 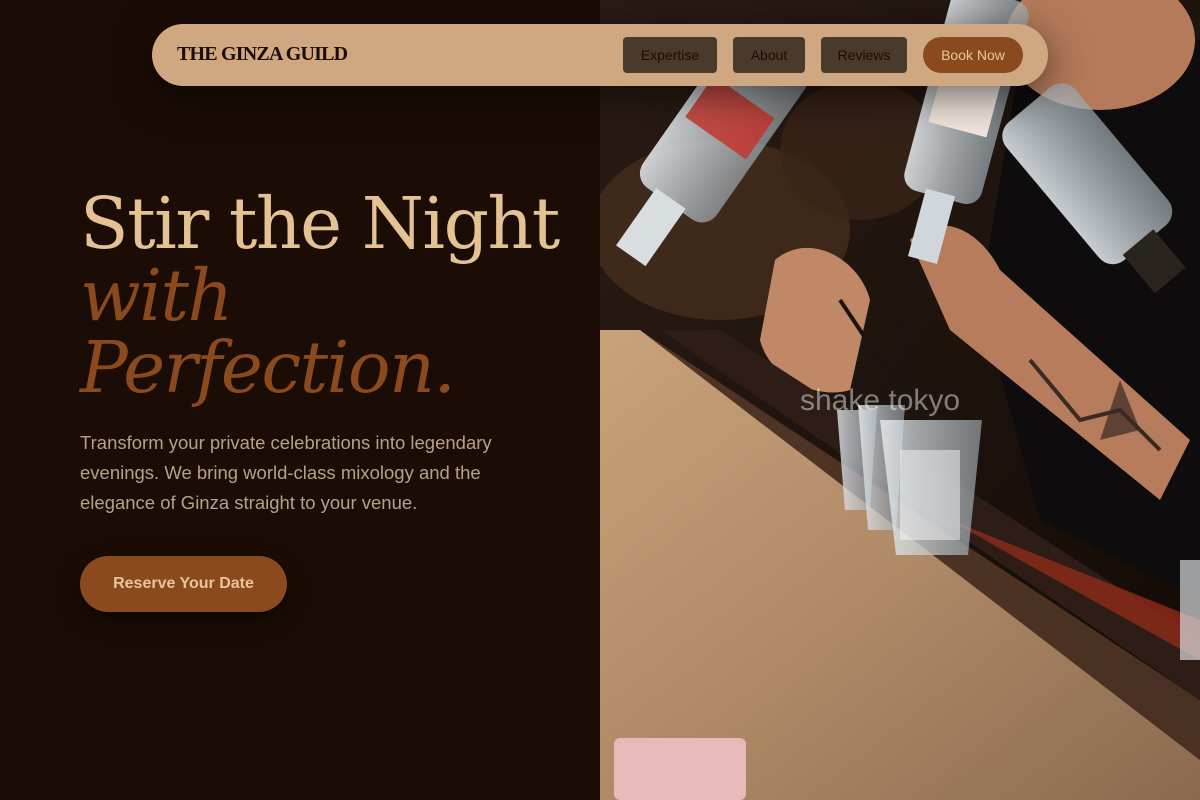 I want to click on hero-title-line-2: with, so click(x=156, y=295).